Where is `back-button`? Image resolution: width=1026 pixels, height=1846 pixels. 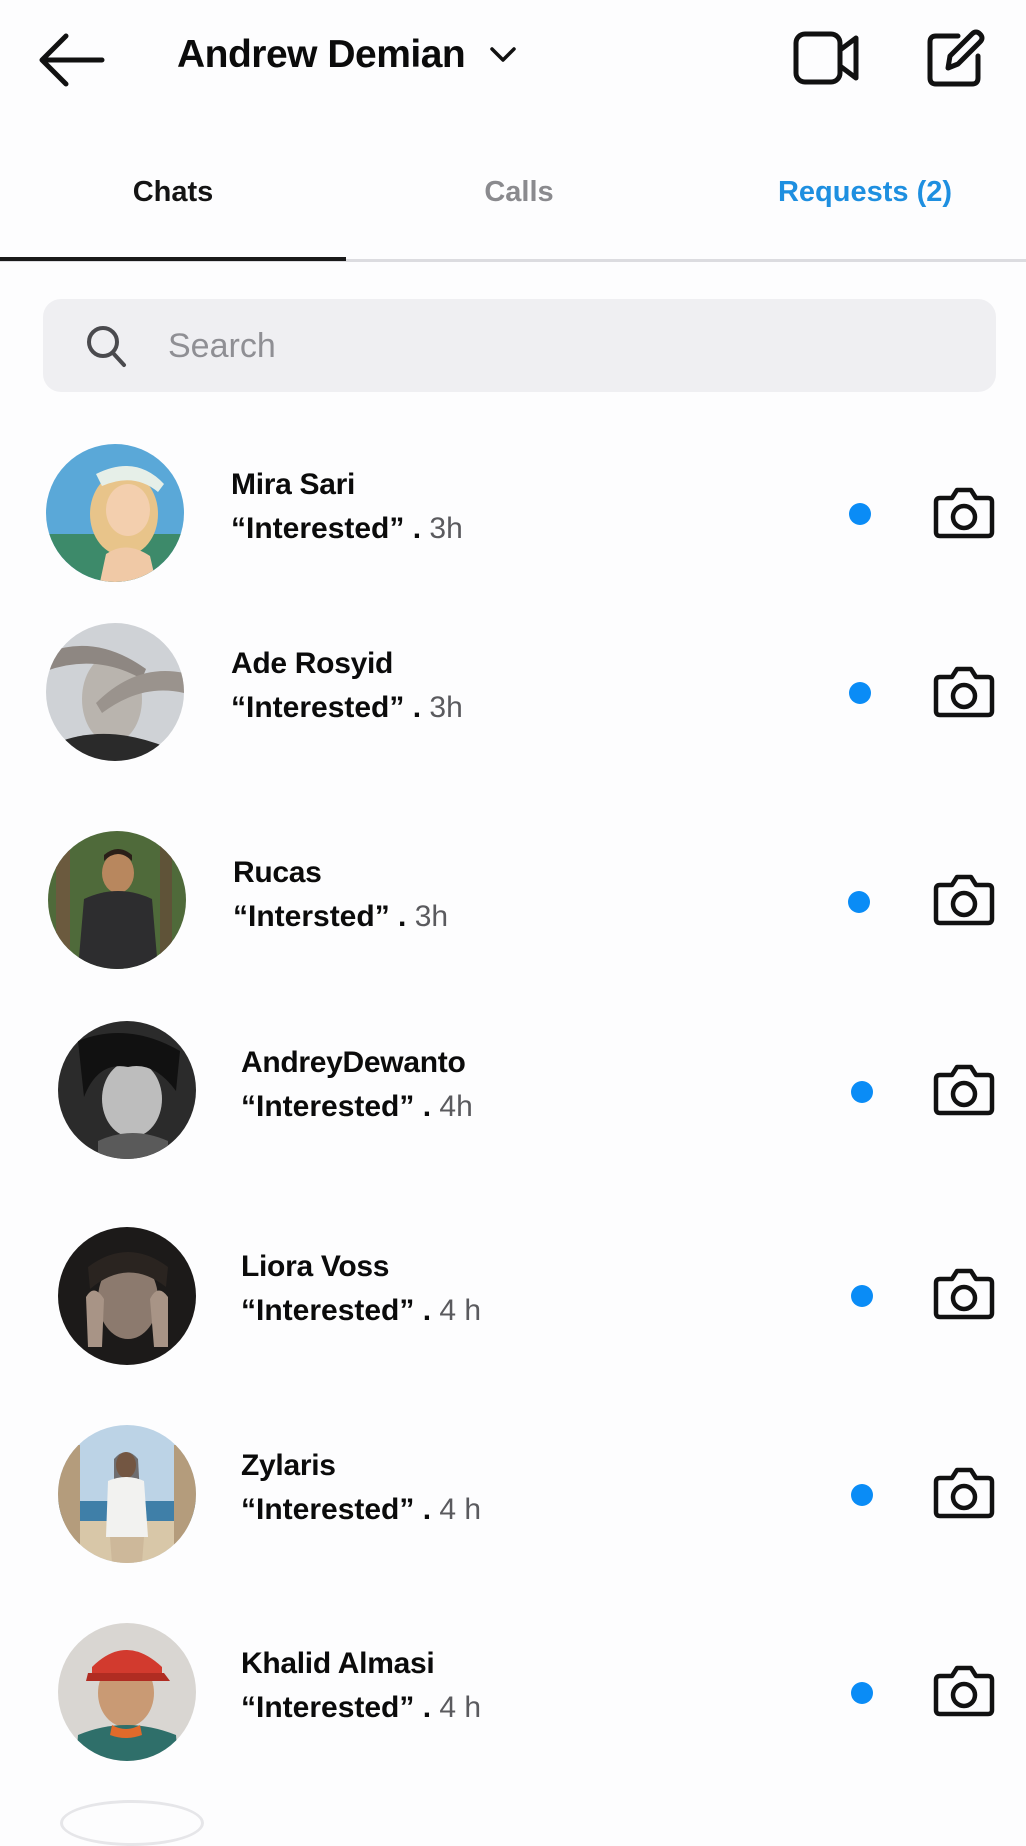 back-button is located at coordinates (72, 60).